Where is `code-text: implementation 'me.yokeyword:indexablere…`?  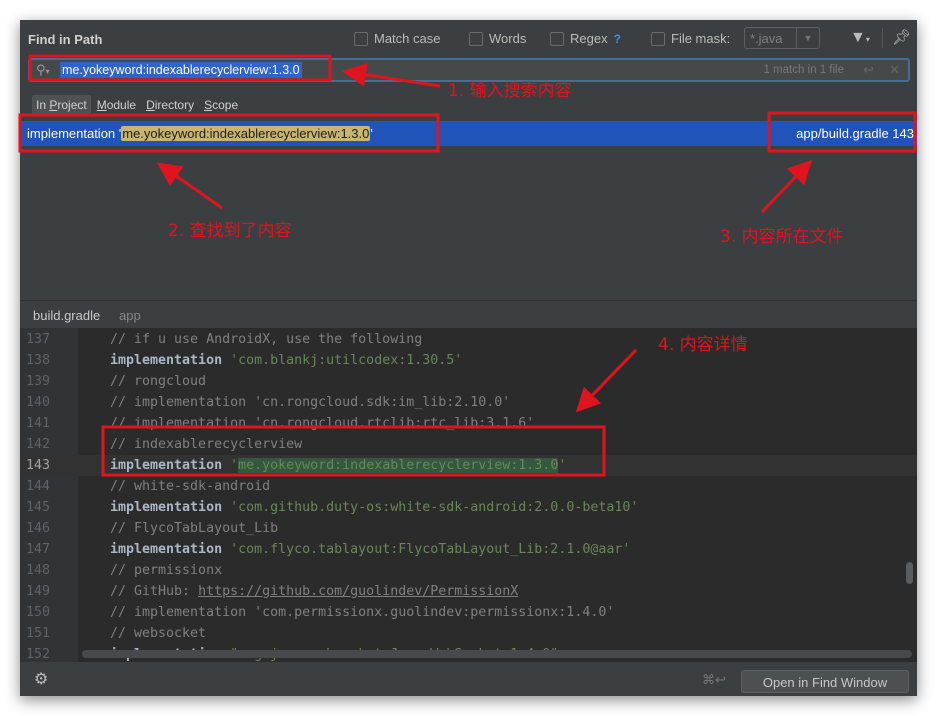
code-text: implementation 'me.yokeyword:indexablere… is located at coordinates (338, 465).